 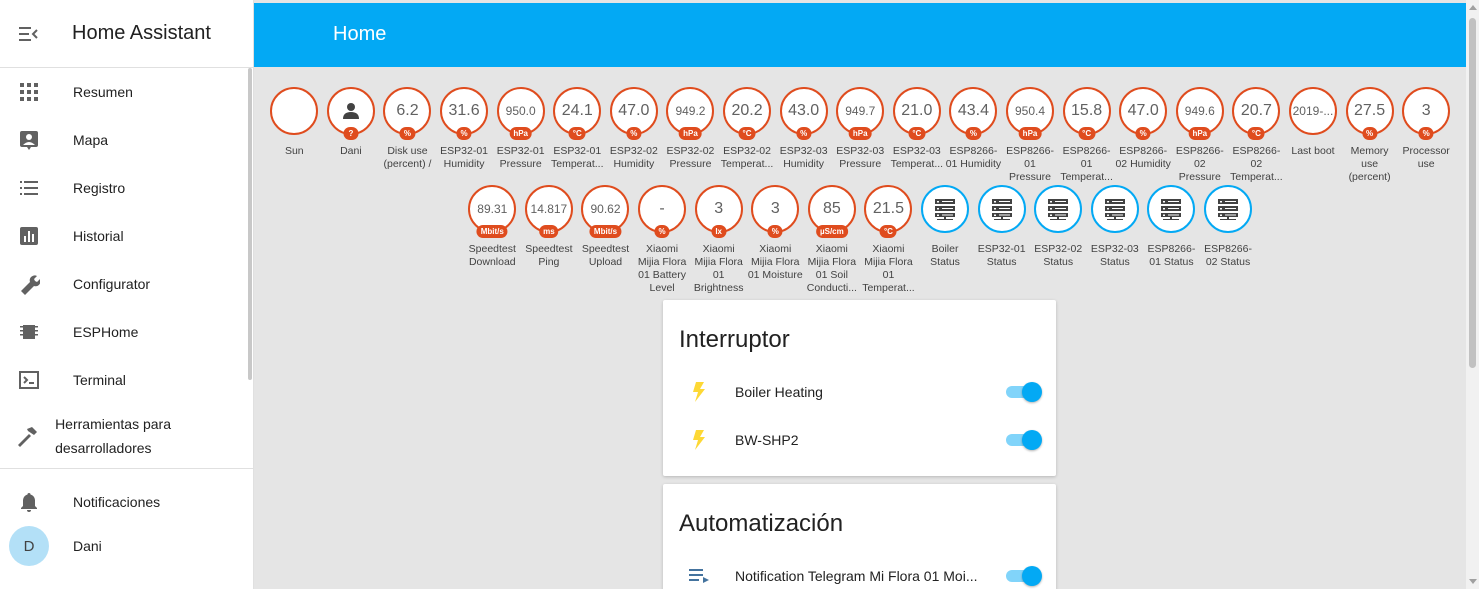 I want to click on state-badge: 27.5% Memory use (percent), so click(x=1369, y=135).